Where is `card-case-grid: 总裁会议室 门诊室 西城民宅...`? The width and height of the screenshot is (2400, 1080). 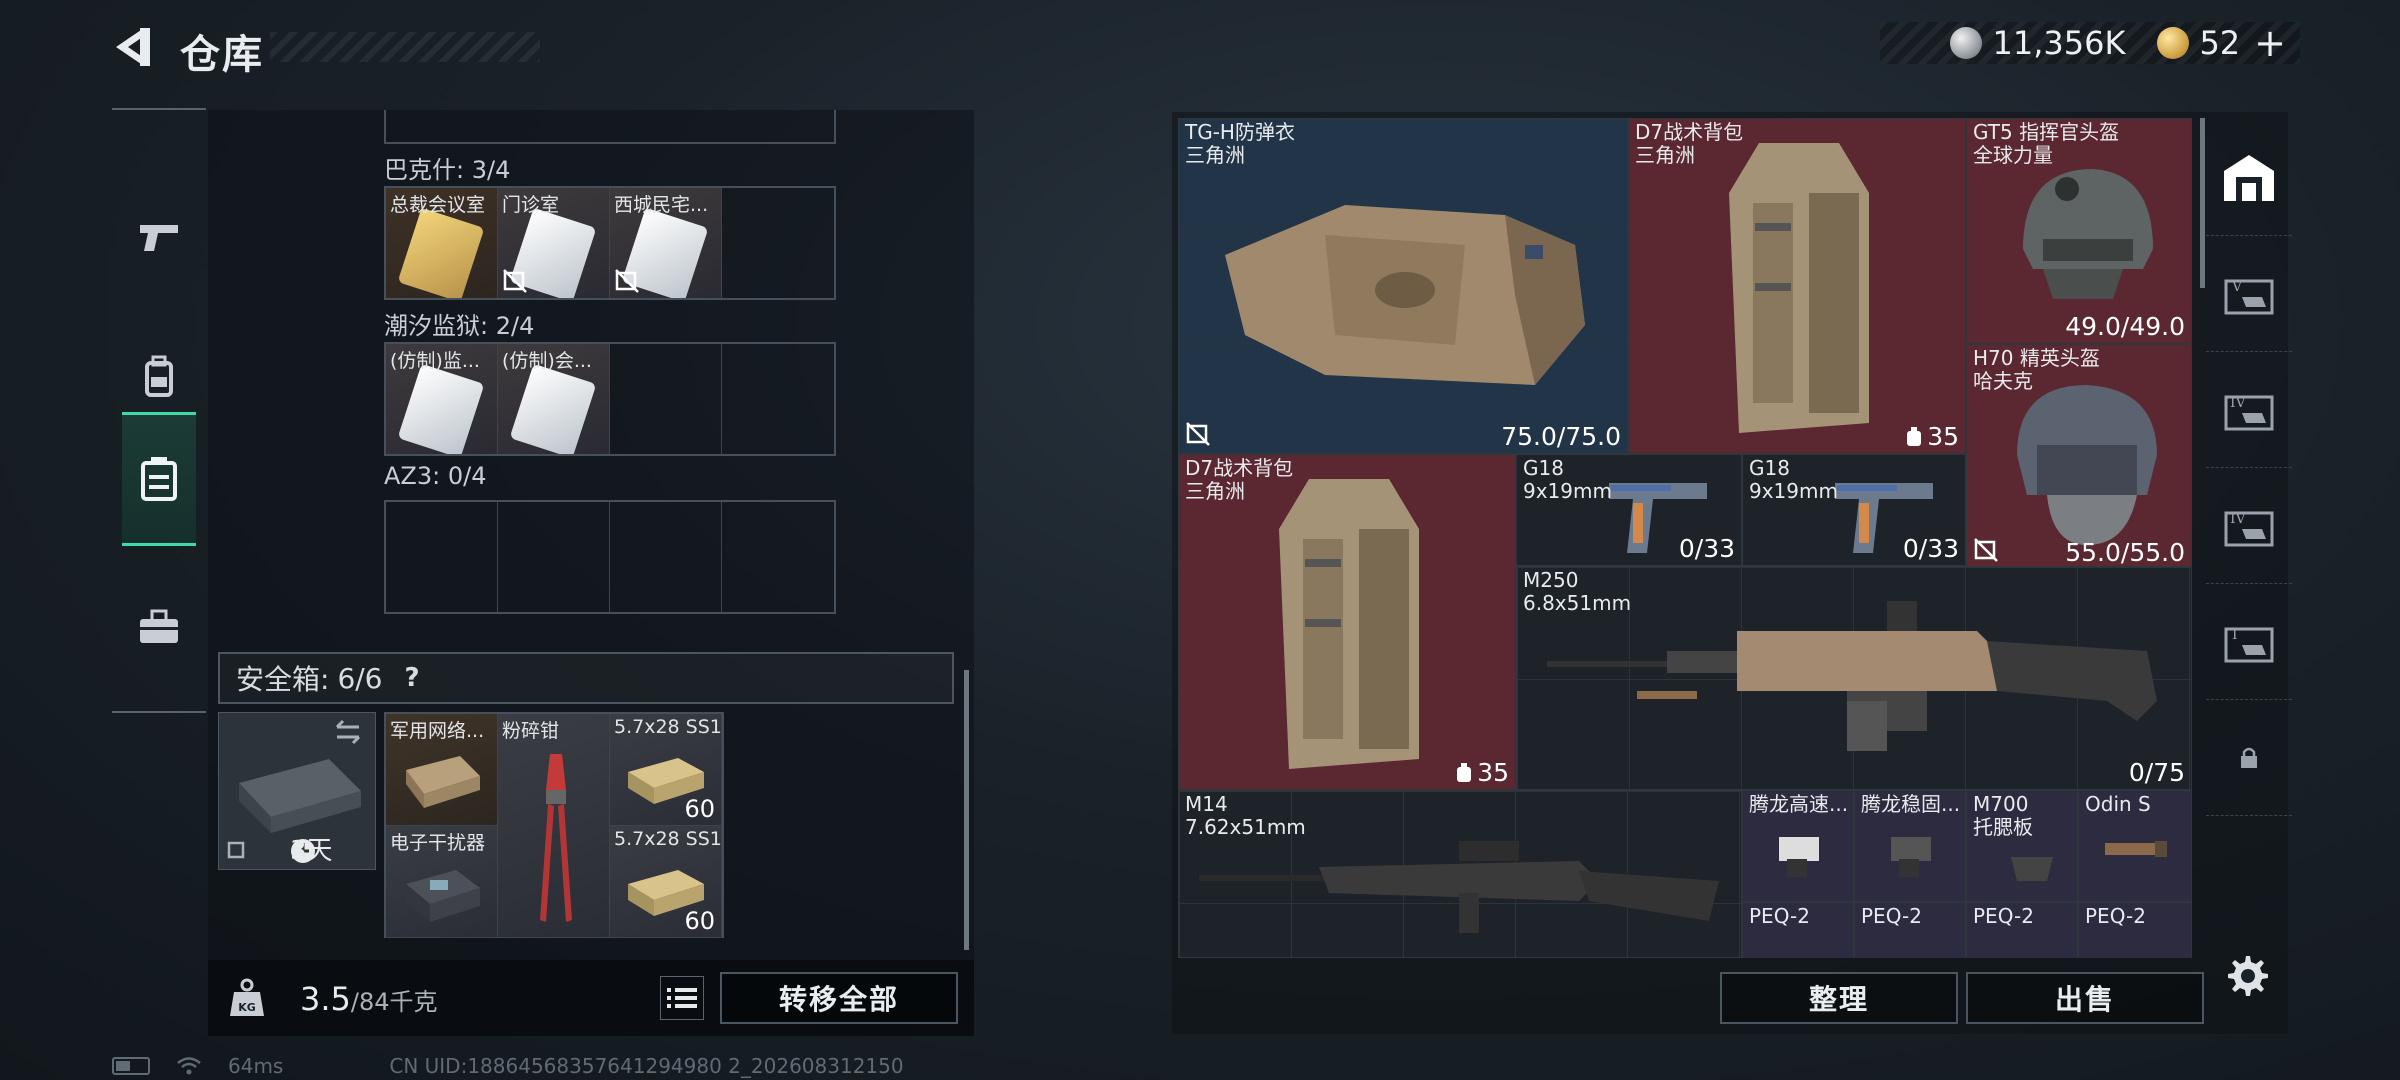 card-case-grid: 总裁会议室 门诊室 西城民宅... is located at coordinates (610, 243).